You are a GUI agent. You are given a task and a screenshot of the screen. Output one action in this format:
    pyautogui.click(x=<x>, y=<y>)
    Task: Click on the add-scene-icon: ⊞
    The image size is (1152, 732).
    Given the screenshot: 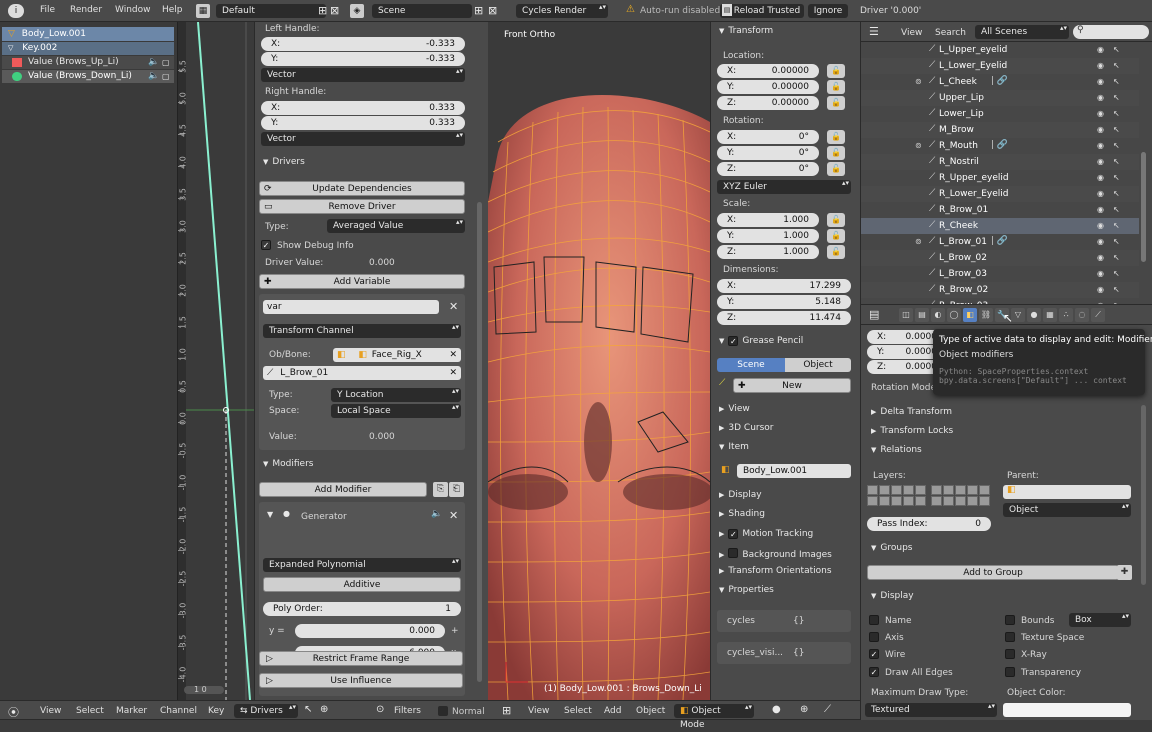 What is the action you would take?
    pyautogui.click(x=478, y=10)
    